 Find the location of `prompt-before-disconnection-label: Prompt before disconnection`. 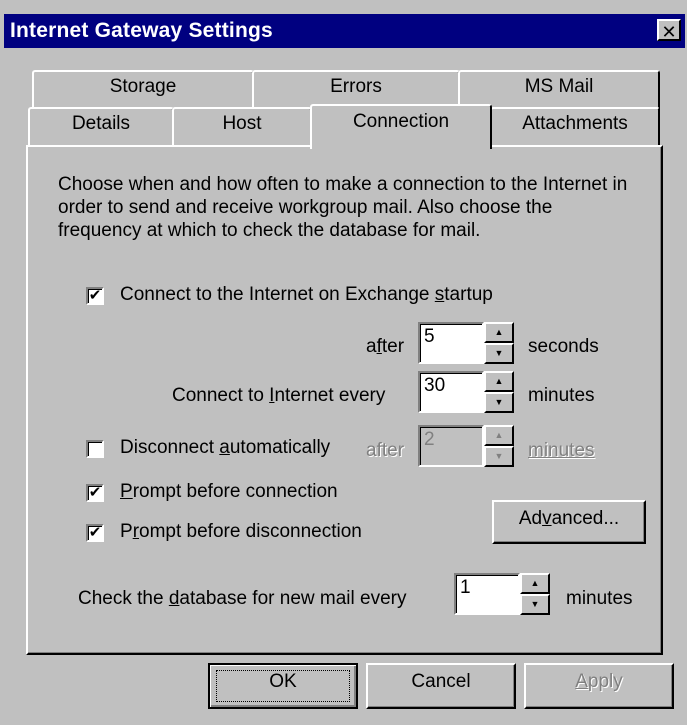

prompt-before-disconnection-label: Prompt before disconnection is located at coordinates (241, 532).